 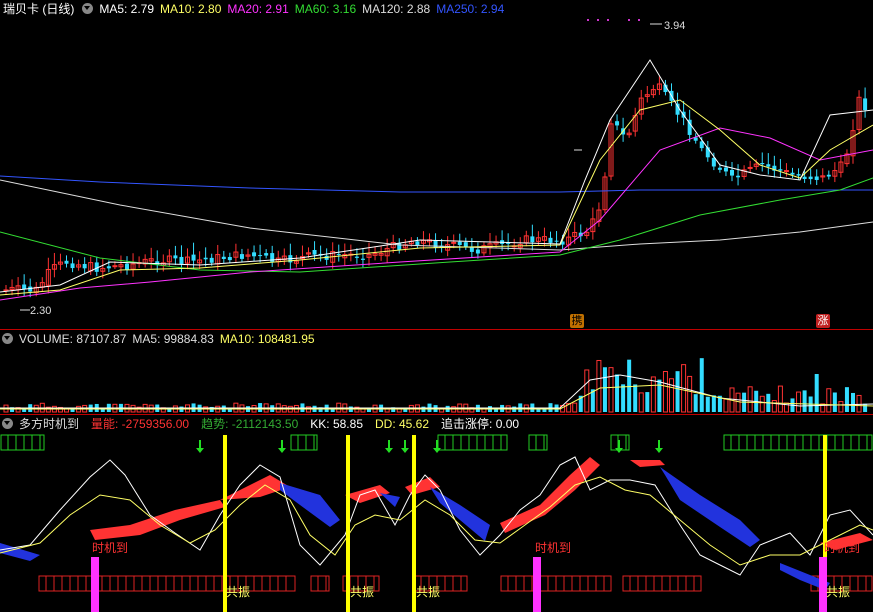 I want to click on low-price-label: 2.30, so click(x=41, y=311).